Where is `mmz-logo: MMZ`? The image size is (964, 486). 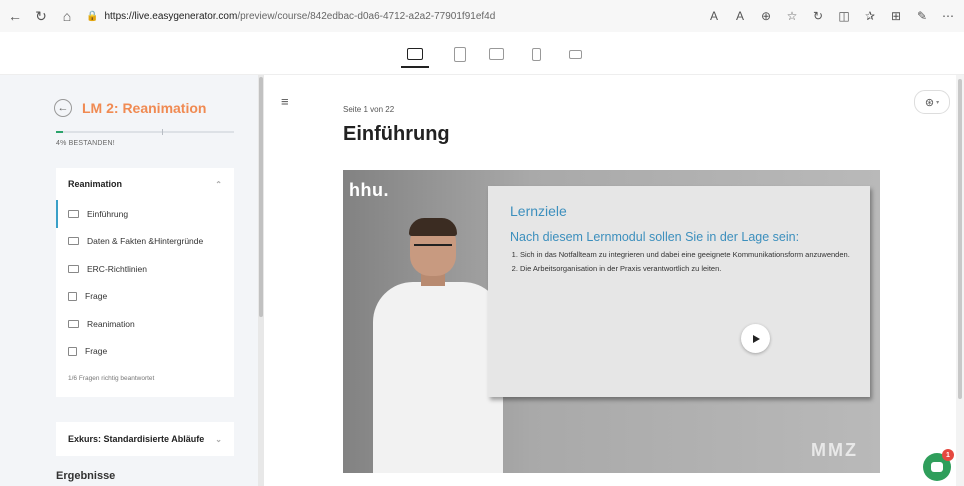 mmz-logo: MMZ is located at coordinates (834, 450).